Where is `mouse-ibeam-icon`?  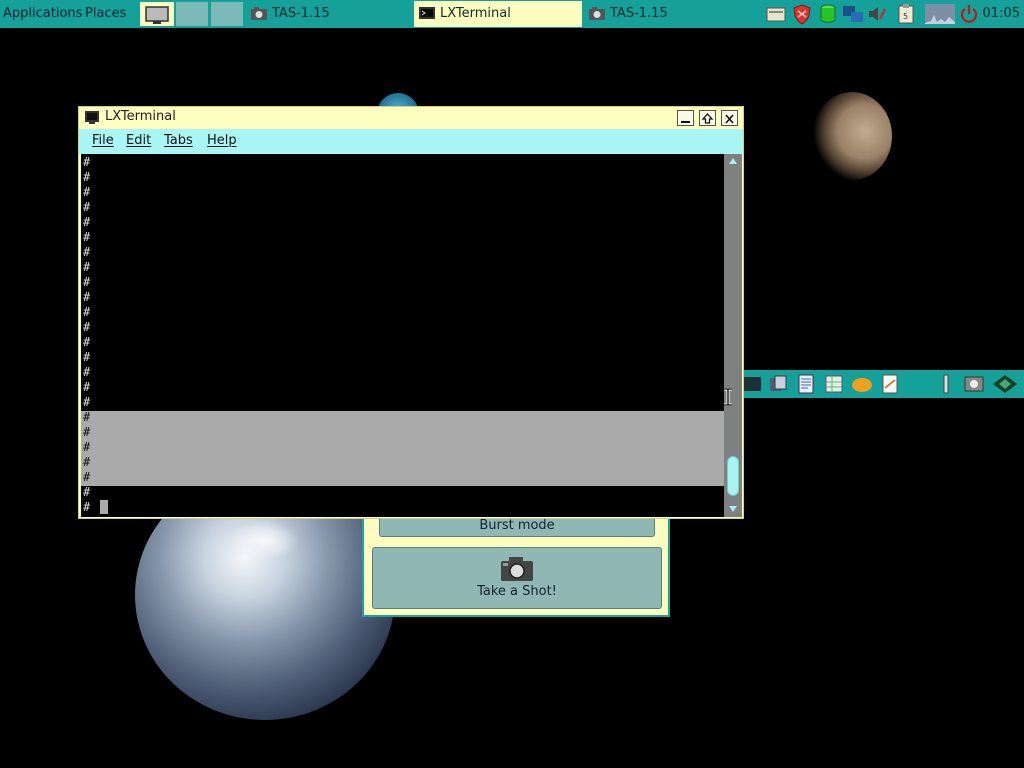
mouse-ibeam-icon is located at coordinates (728, 397).